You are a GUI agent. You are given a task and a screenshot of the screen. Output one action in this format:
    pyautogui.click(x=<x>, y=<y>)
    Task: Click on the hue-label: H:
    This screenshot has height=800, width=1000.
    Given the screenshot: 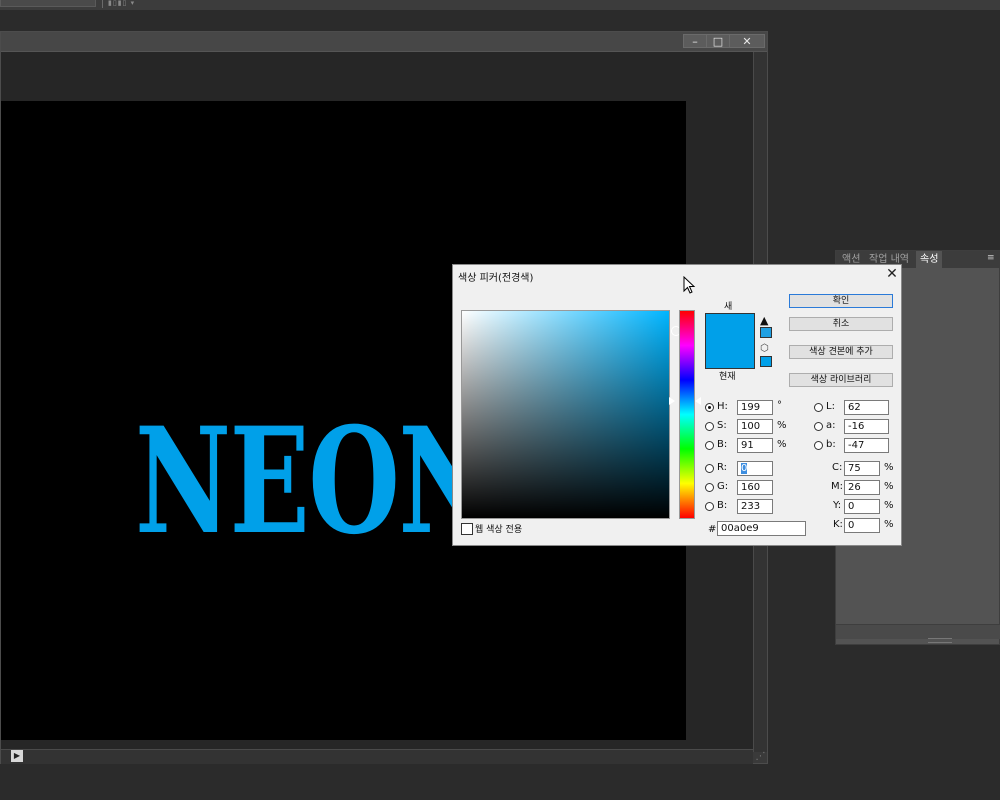 What is the action you would take?
    pyautogui.click(x=722, y=406)
    